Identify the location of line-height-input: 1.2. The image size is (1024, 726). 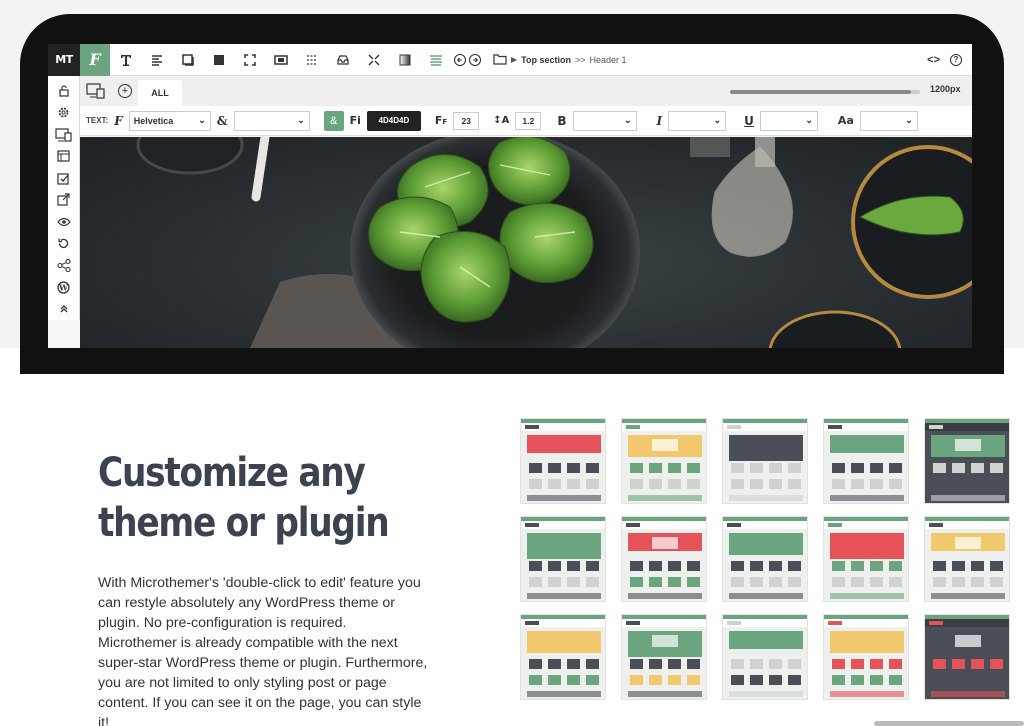
(528, 120).